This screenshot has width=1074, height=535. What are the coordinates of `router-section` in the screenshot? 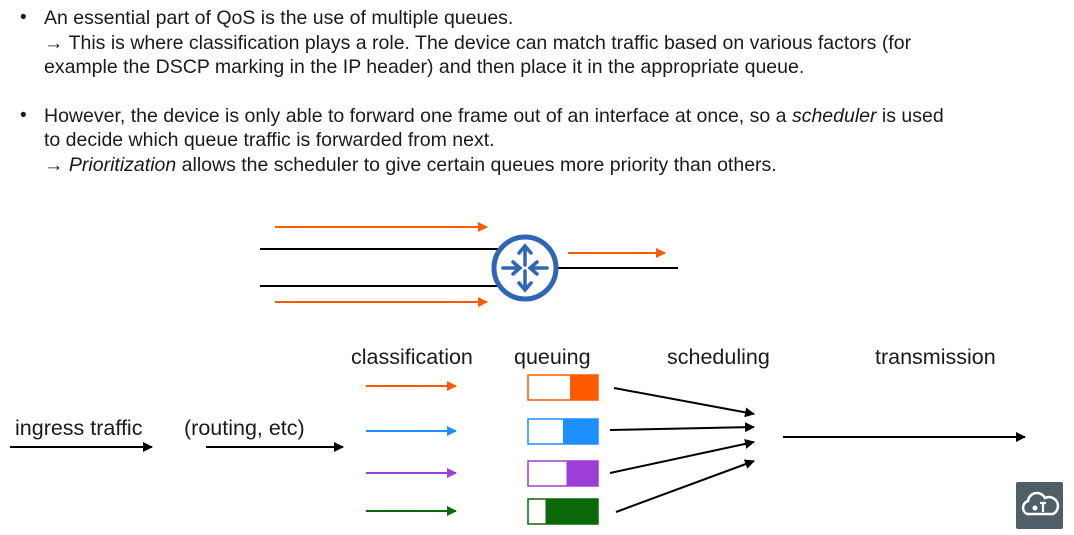 It's located at (469, 264).